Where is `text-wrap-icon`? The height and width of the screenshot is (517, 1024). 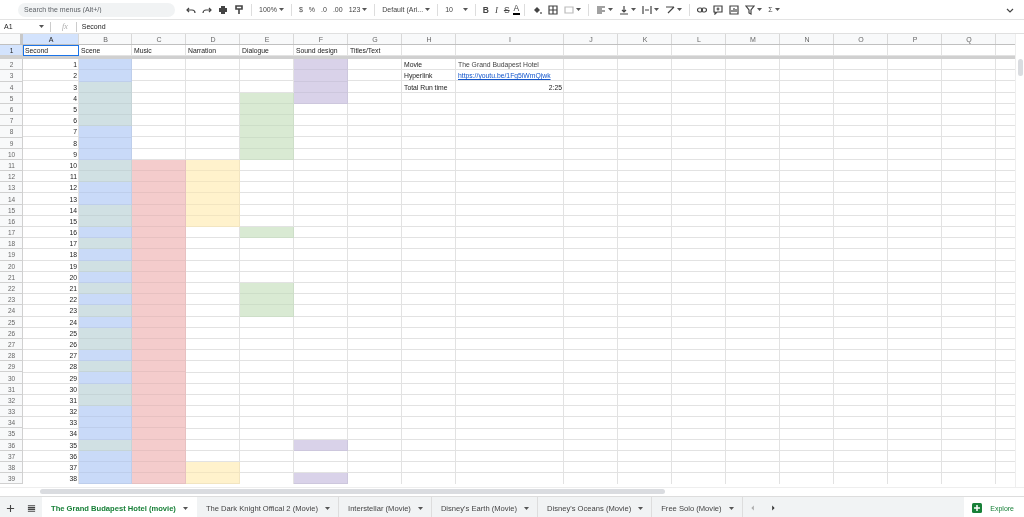 text-wrap-icon is located at coordinates (647, 9).